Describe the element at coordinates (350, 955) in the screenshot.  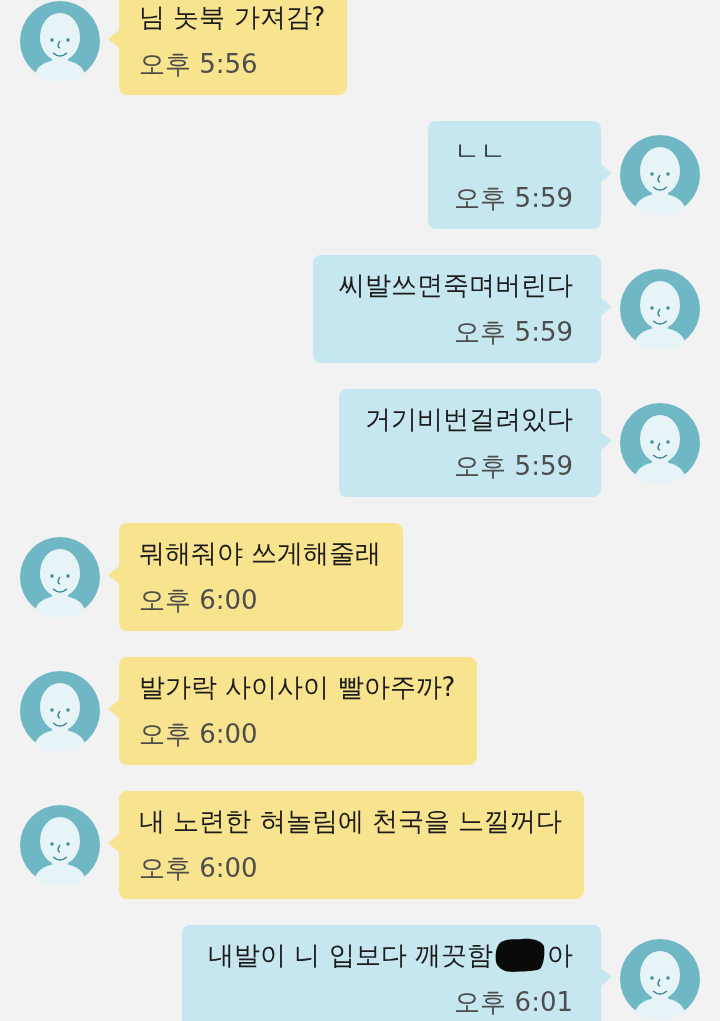
I see `message-text: 내발이 니 입보다 깨끗함` at that location.